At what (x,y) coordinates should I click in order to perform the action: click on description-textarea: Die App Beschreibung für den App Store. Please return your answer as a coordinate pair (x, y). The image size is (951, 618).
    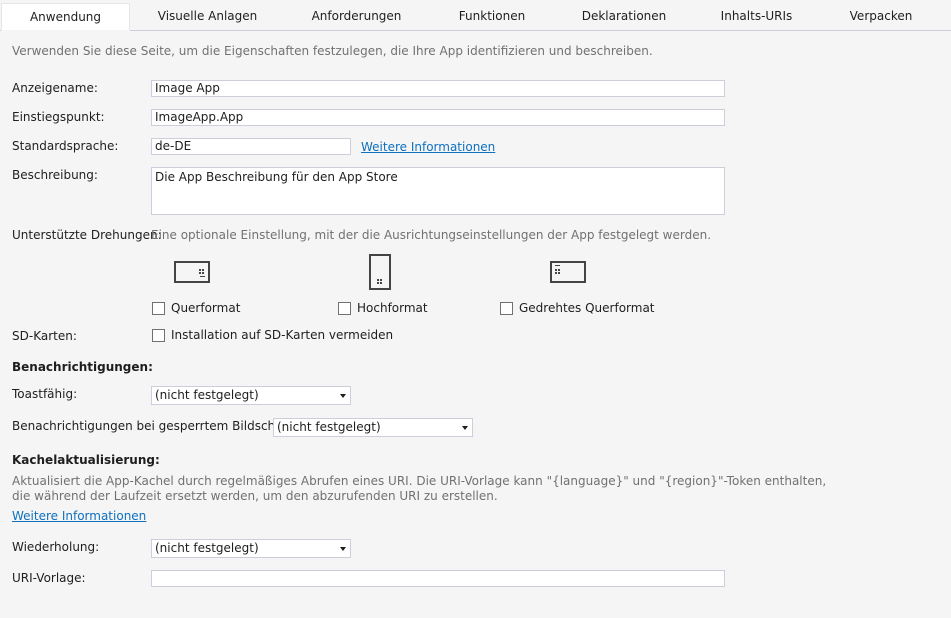
    Looking at the image, I should click on (438, 191).